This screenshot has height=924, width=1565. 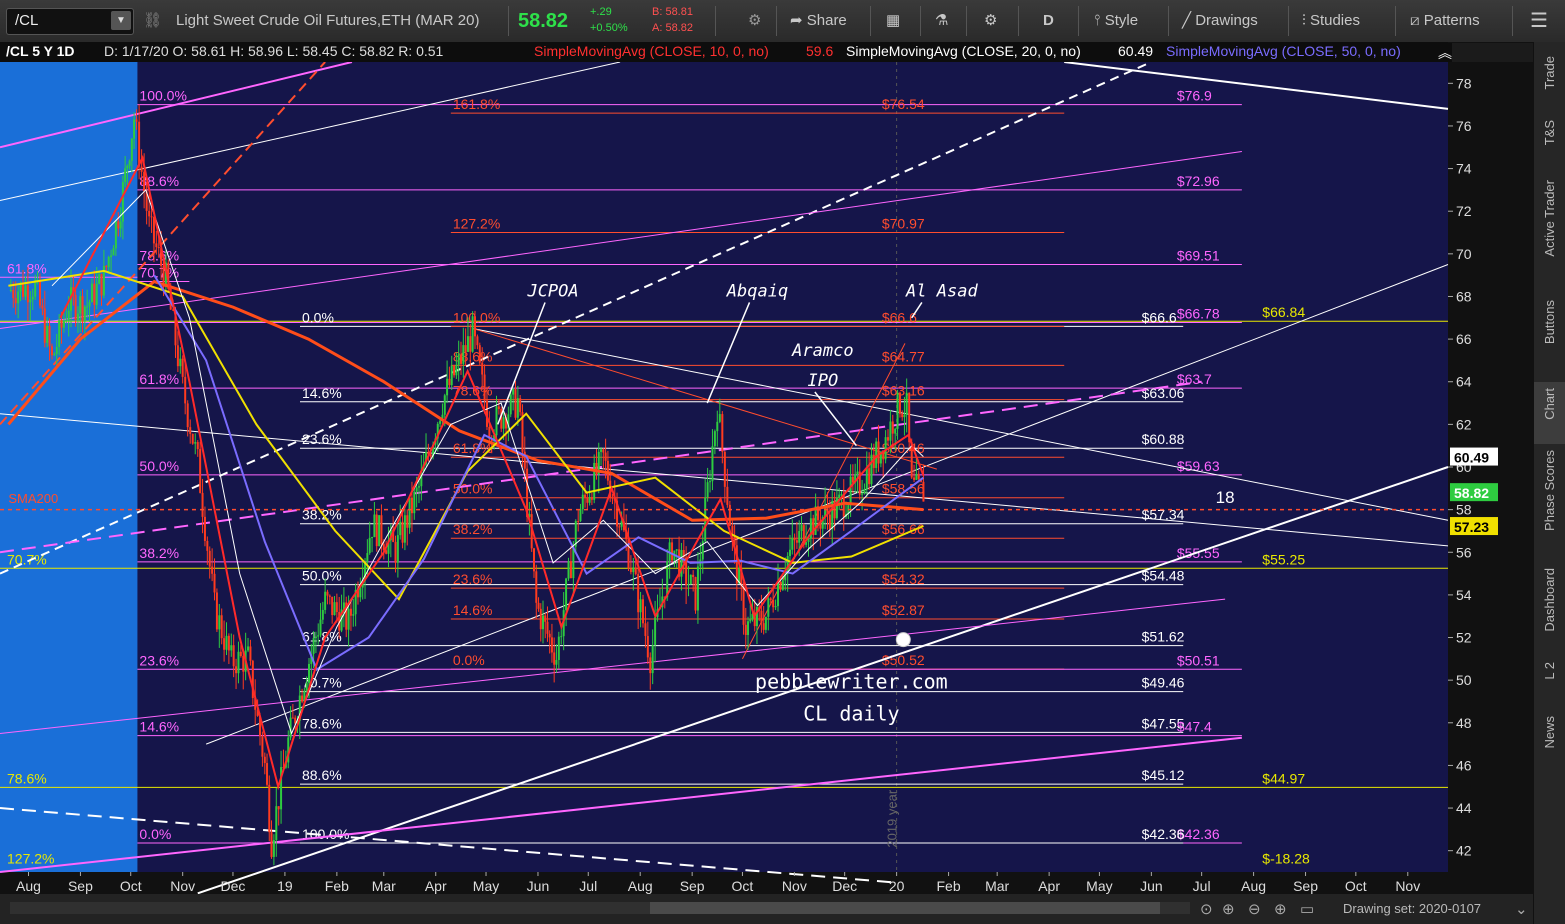 What do you see at coordinates (1464, 211) in the screenshot?
I see `y-tick-label: 72` at bounding box center [1464, 211].